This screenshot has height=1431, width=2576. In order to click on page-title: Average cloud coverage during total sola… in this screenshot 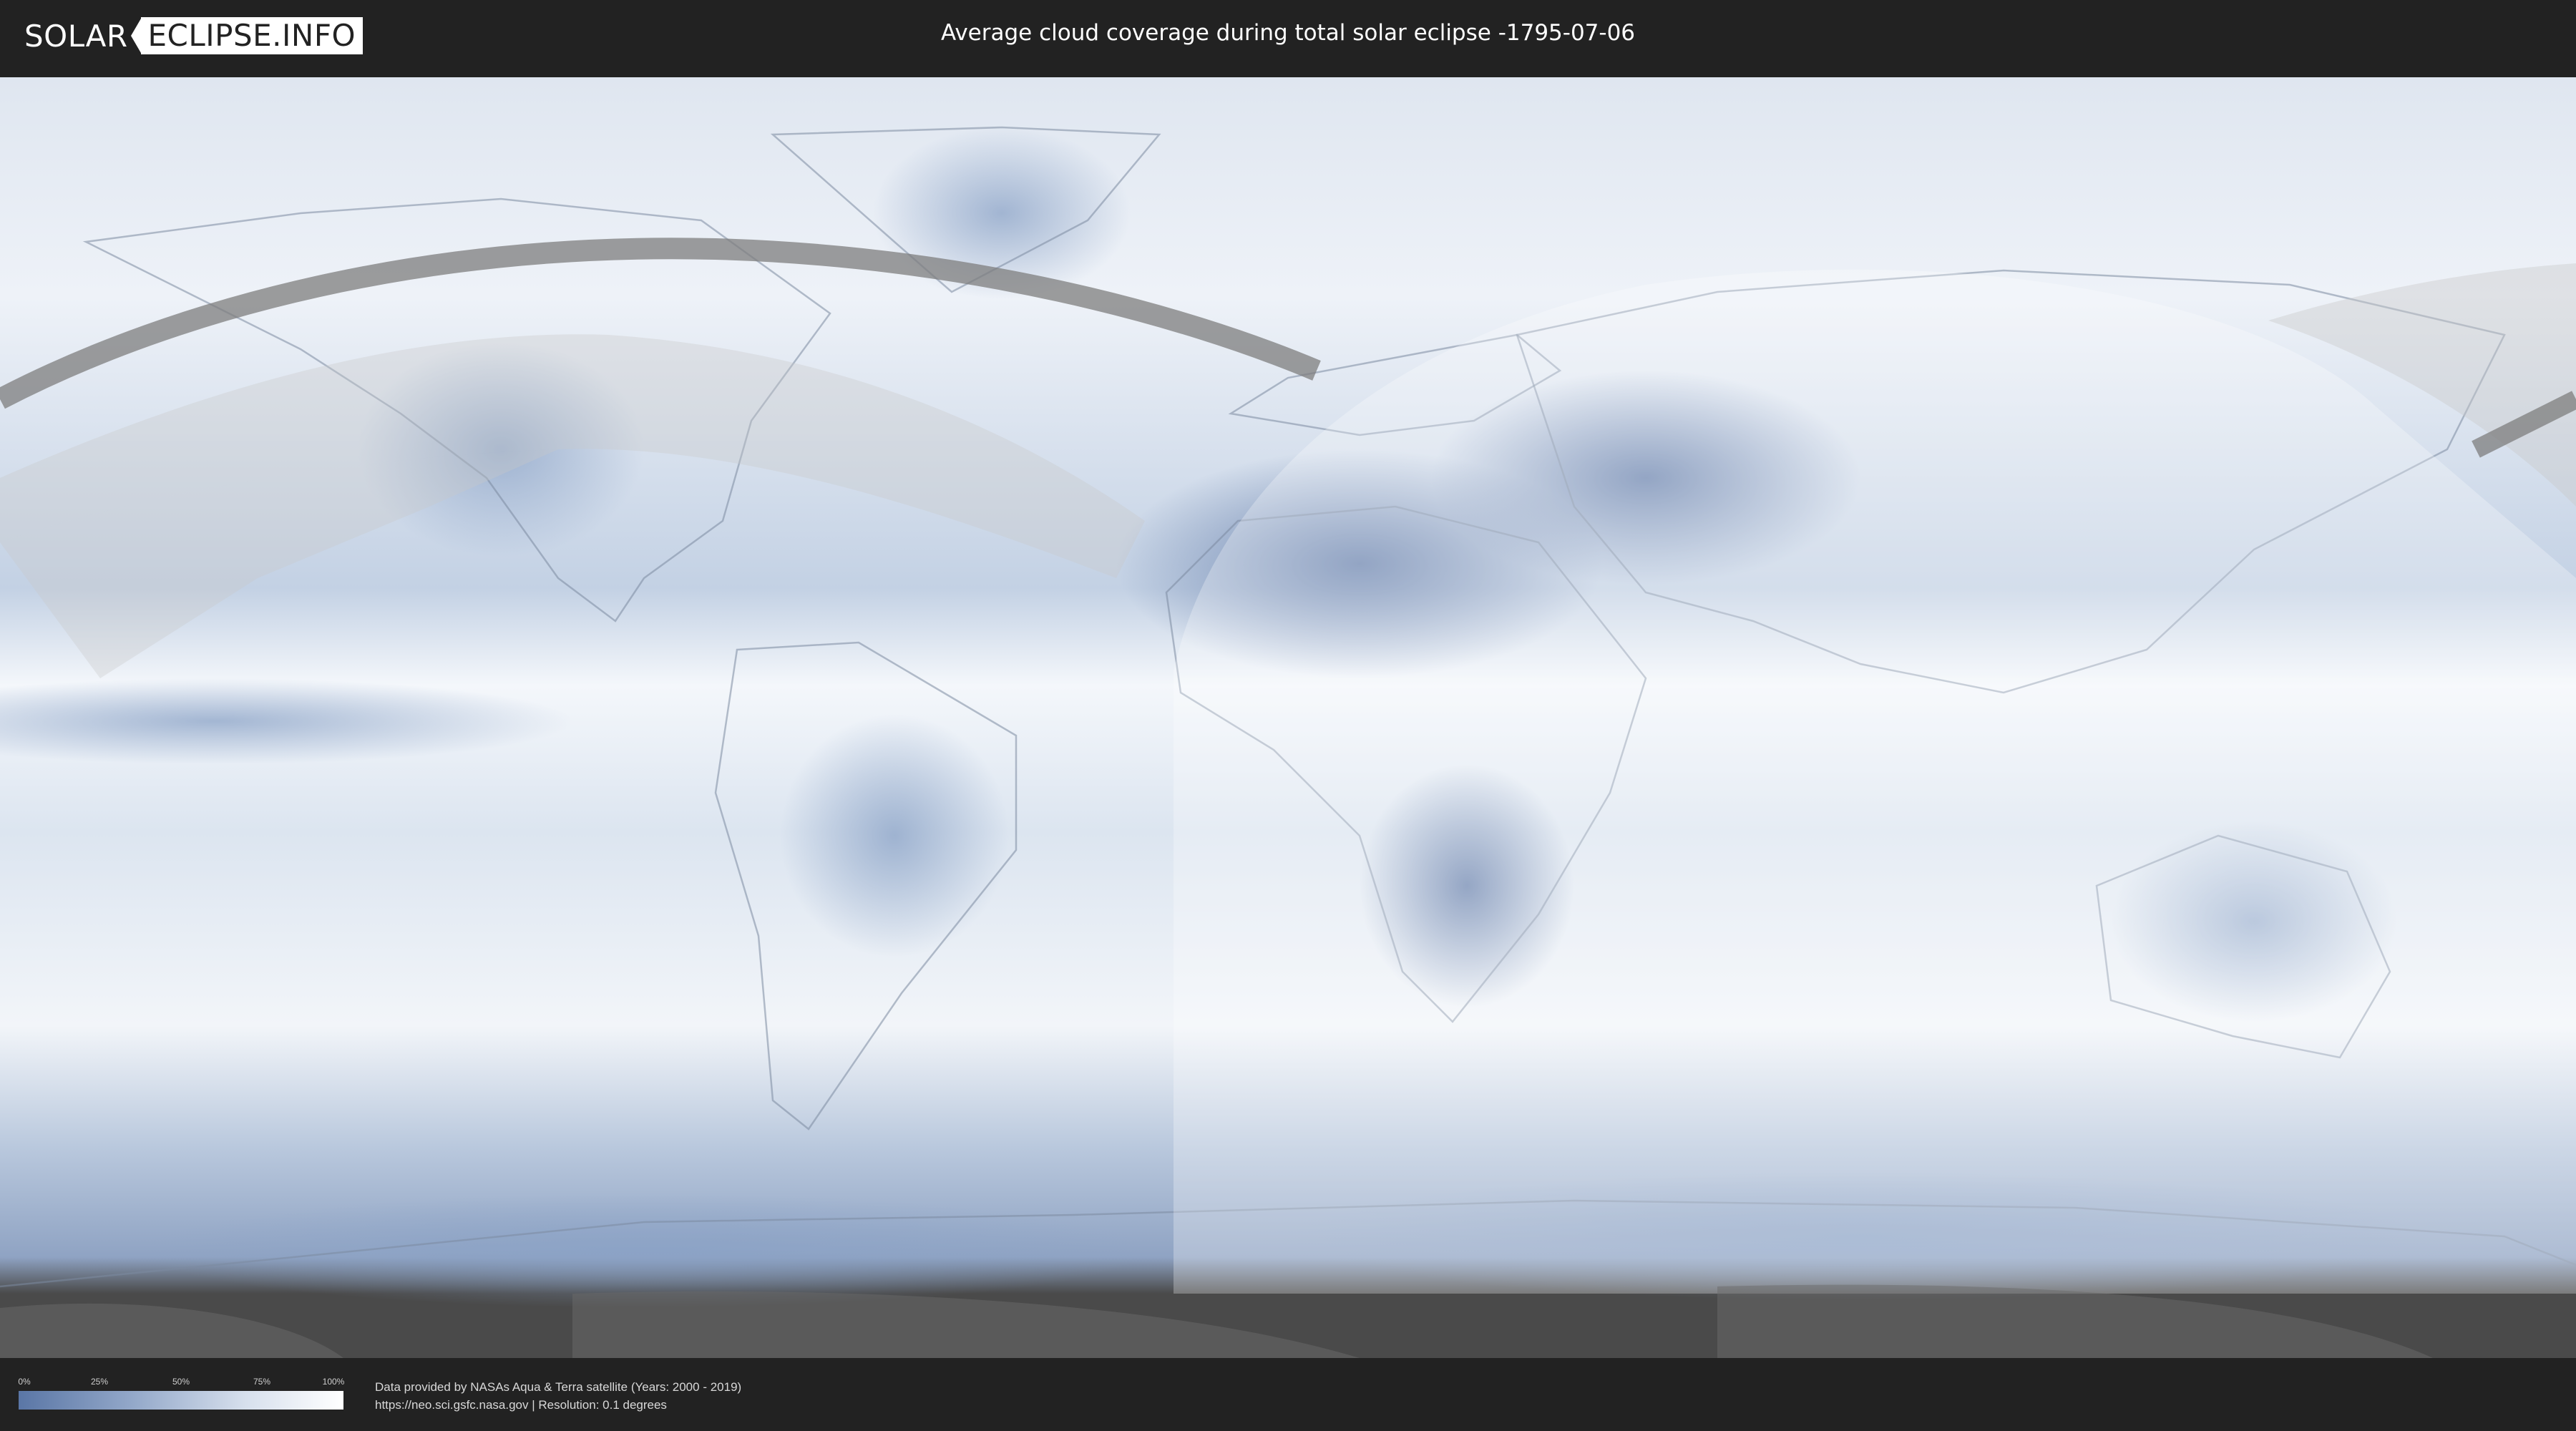, I will do `click(1288, 33)`.